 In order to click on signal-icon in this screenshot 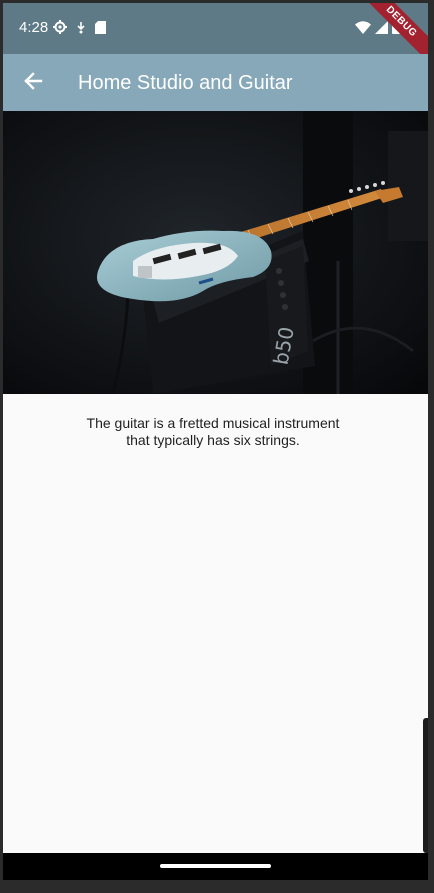, I will do `click(381, 29)`.